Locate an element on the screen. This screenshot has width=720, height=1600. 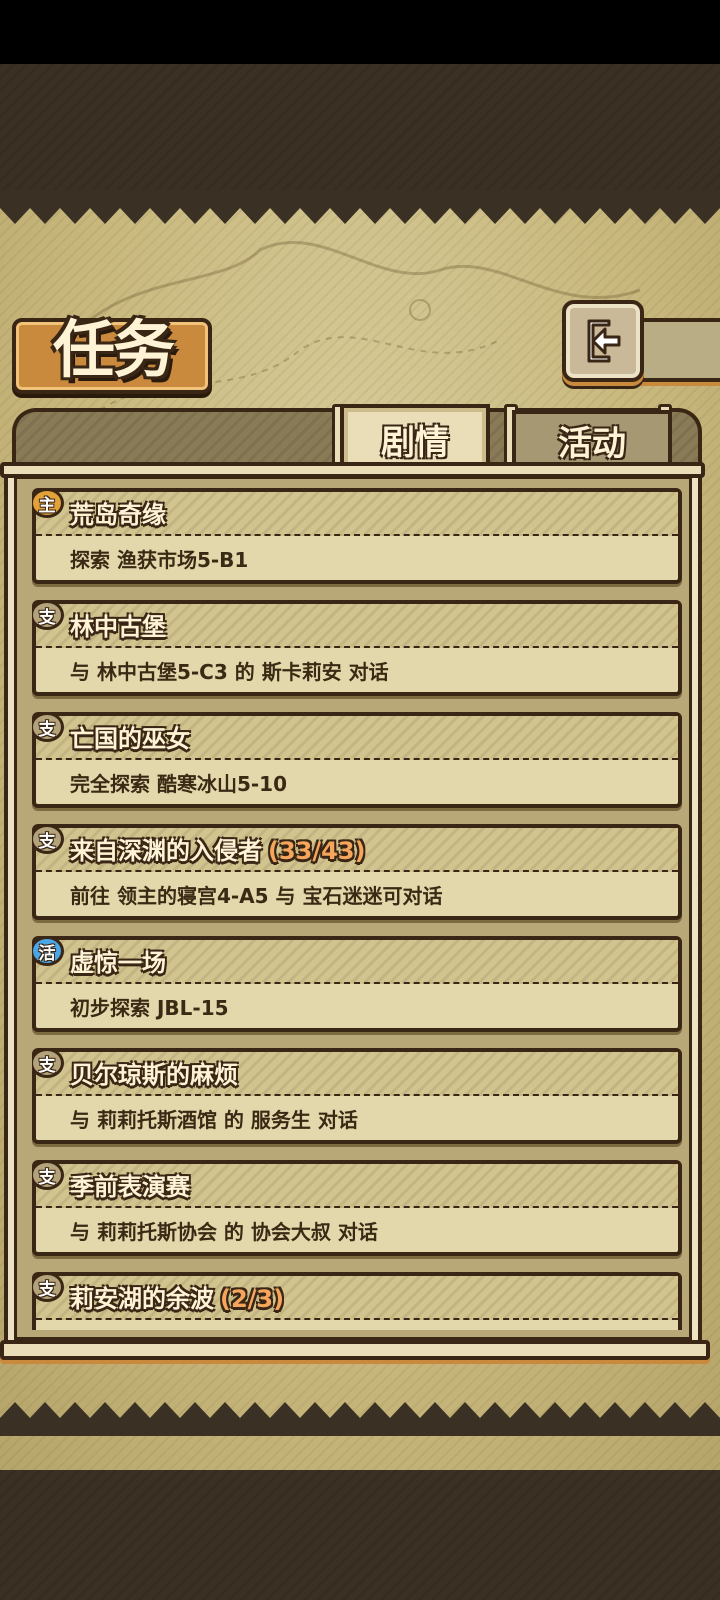
frame-top-rail is located at coordinates (352, 470).